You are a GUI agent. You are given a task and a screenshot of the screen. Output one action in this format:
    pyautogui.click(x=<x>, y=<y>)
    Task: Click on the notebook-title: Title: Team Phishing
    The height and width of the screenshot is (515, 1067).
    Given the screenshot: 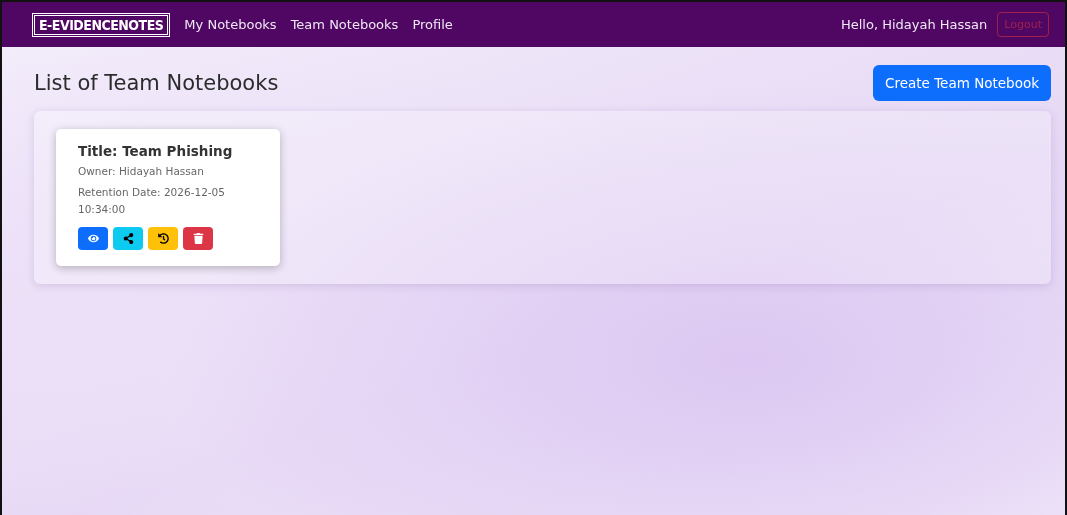 What is the action you would take?
    pyautogui.click(x=156, y=151)
    